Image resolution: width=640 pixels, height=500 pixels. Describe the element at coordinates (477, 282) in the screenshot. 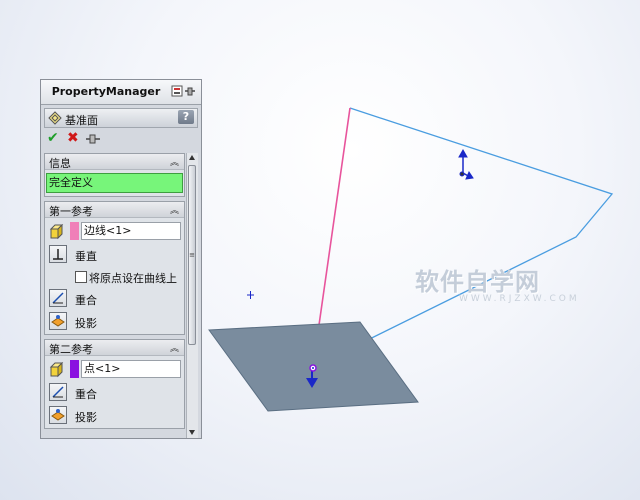

I see `watermark-text: 软件自学网` at that location.